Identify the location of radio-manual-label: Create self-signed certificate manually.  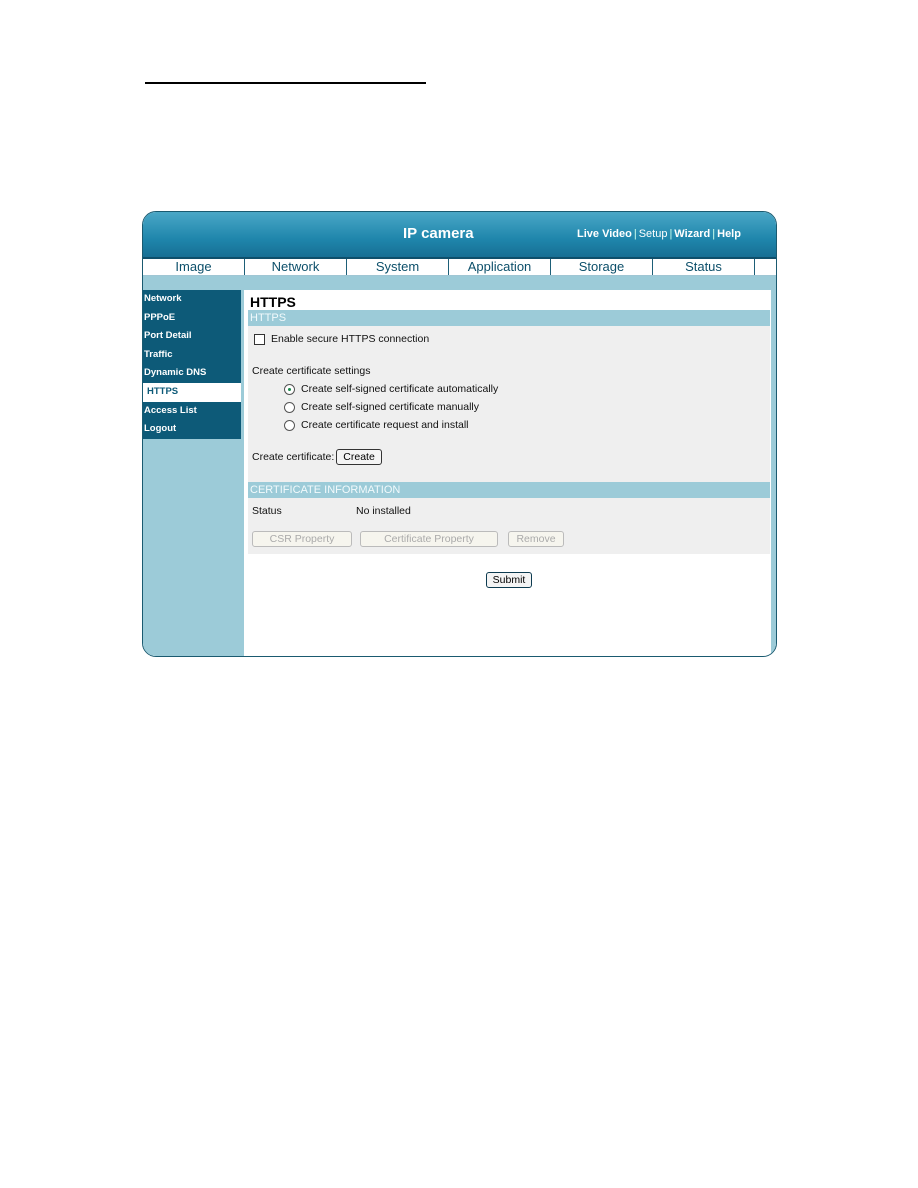
(390, 407).